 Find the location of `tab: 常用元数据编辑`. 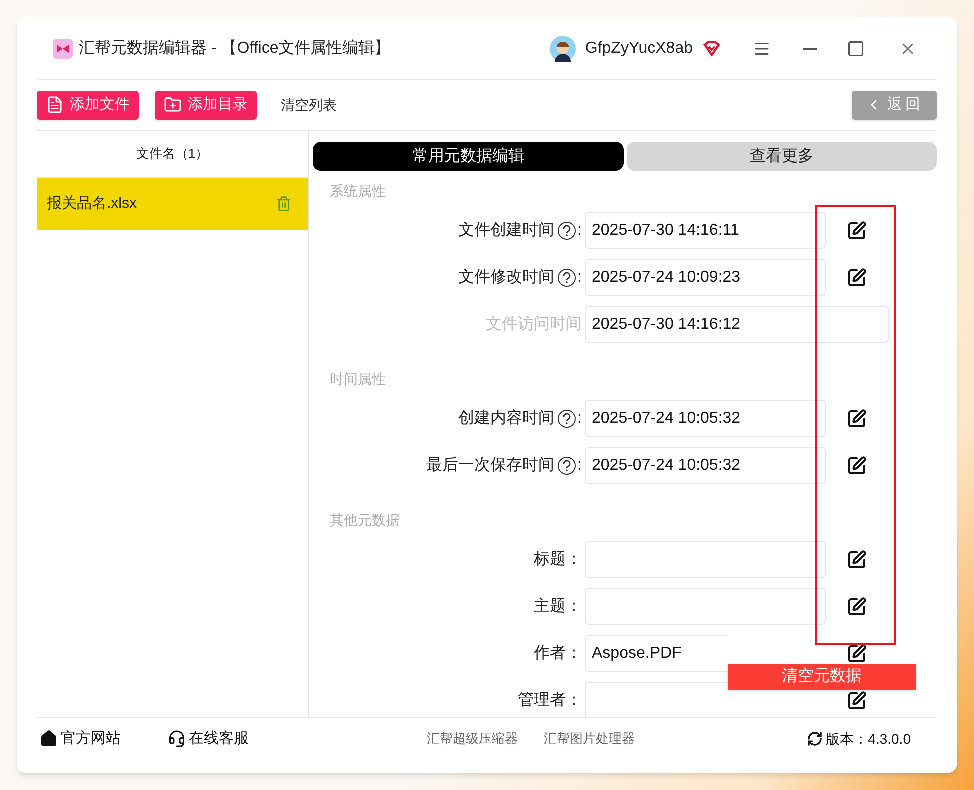

tab: 常用元数据编辑 is located at coordinates (468, 156).